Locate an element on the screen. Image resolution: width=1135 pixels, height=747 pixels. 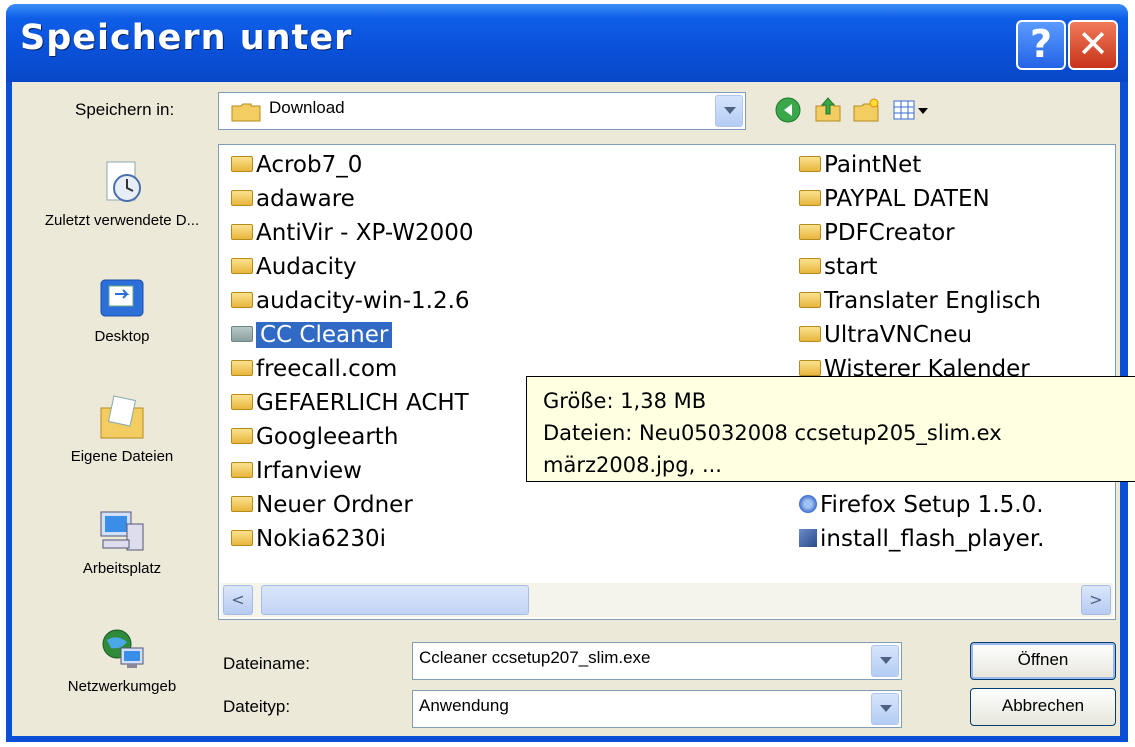
filetype-combo: Anwendung is located at coordinates (657, 709).